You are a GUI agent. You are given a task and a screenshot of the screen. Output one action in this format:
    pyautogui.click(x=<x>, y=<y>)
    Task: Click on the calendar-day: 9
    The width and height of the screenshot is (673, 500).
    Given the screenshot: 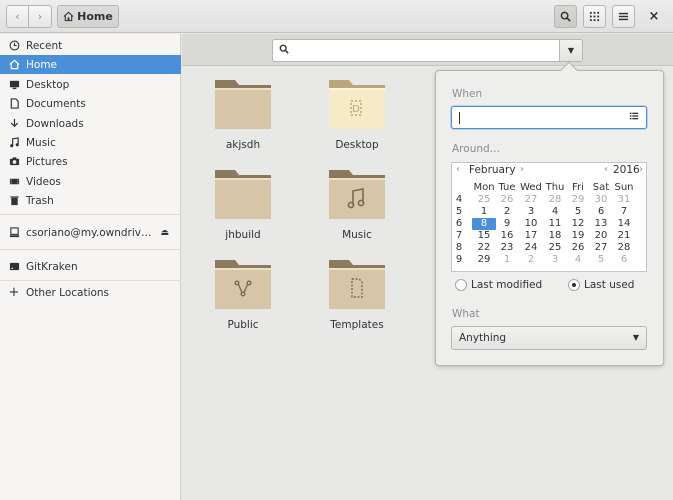 What is the action you would take?
    pyautogui.click(x=507, y=224)
    